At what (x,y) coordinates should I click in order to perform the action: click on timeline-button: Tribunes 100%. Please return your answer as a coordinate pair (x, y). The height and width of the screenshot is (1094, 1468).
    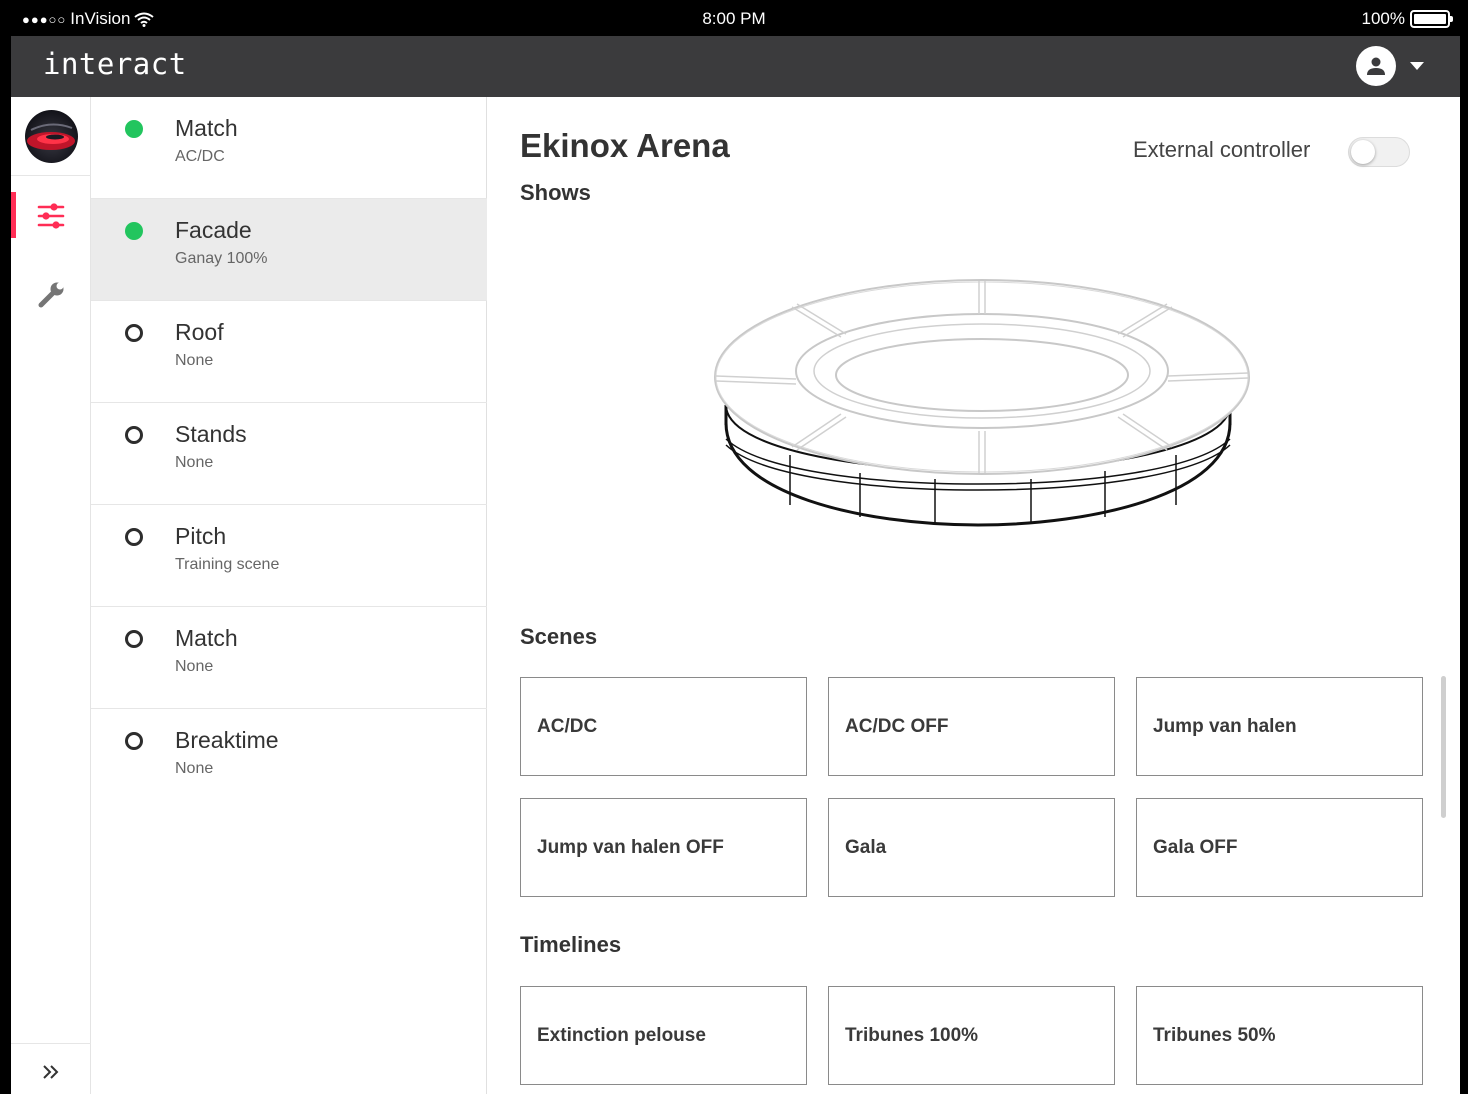
    Looking at the image, I should click on (971, 1035).